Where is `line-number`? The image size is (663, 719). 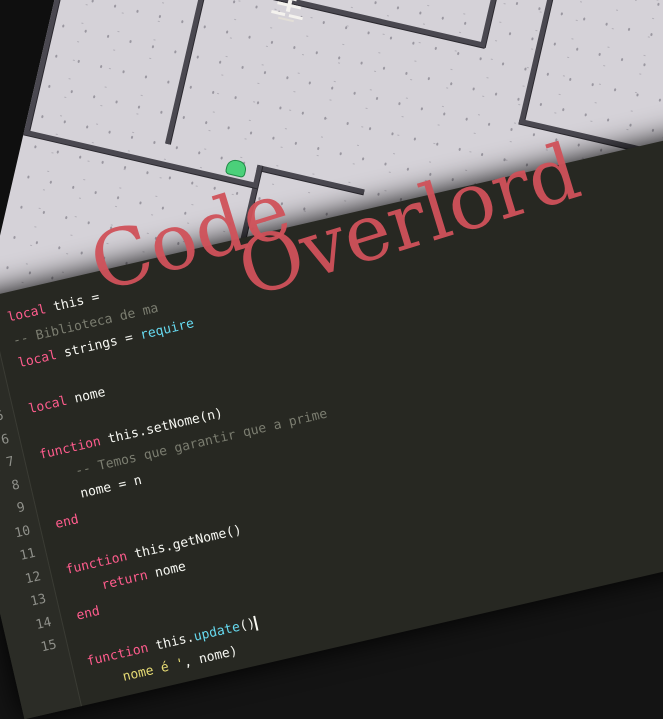 line-number is located at coordinates (44, 699).